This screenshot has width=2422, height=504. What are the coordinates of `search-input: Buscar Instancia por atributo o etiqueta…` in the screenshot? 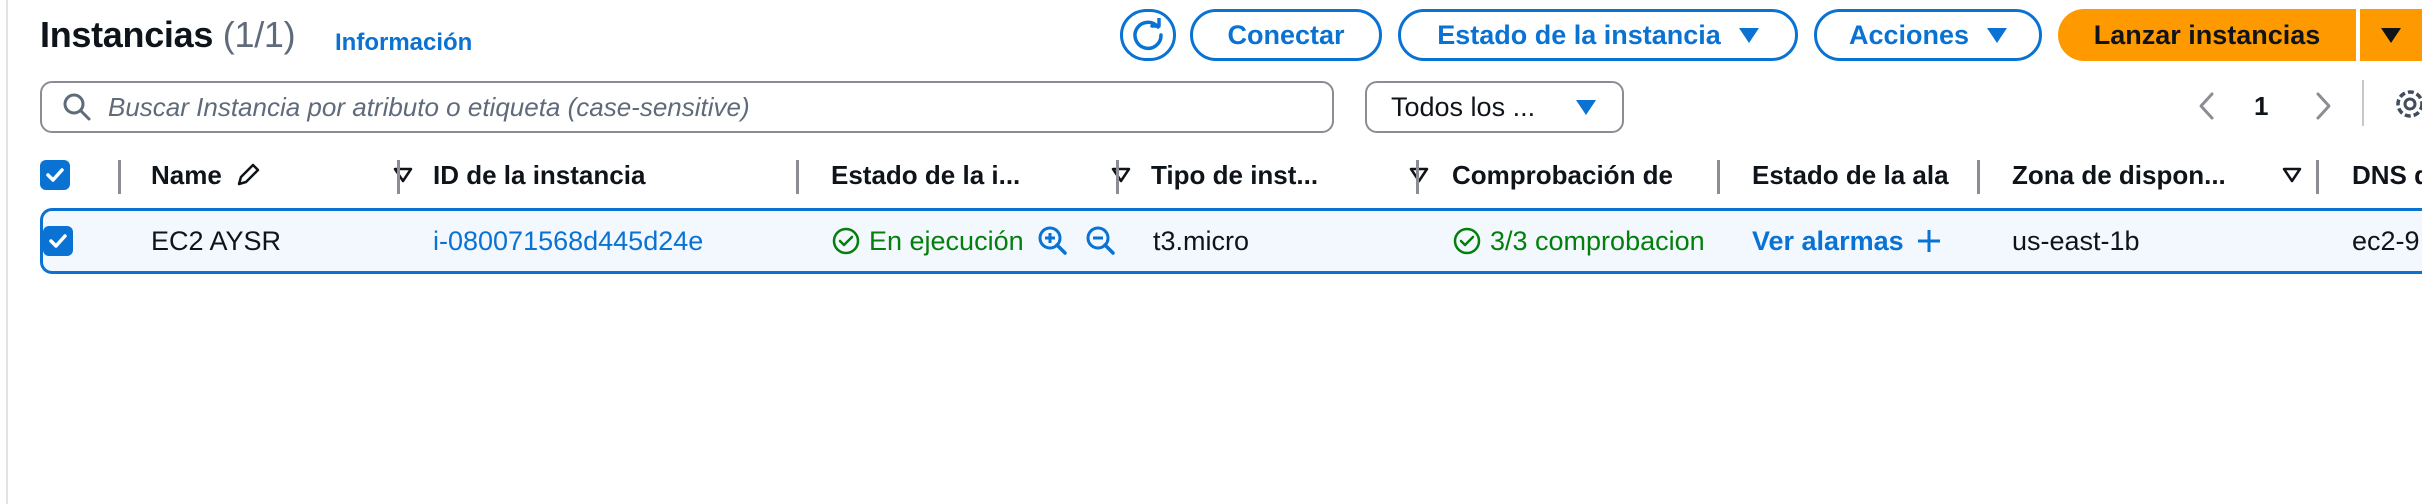 It's located at (687, 107).